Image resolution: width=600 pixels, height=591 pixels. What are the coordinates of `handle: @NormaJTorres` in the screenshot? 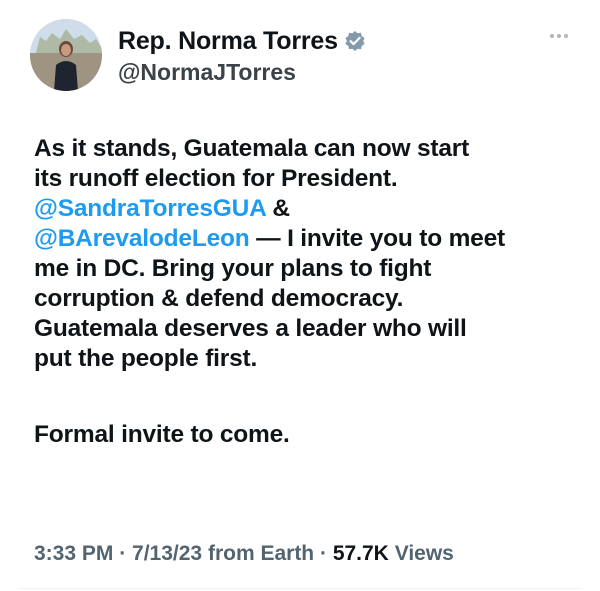 It's located at (207, 72).